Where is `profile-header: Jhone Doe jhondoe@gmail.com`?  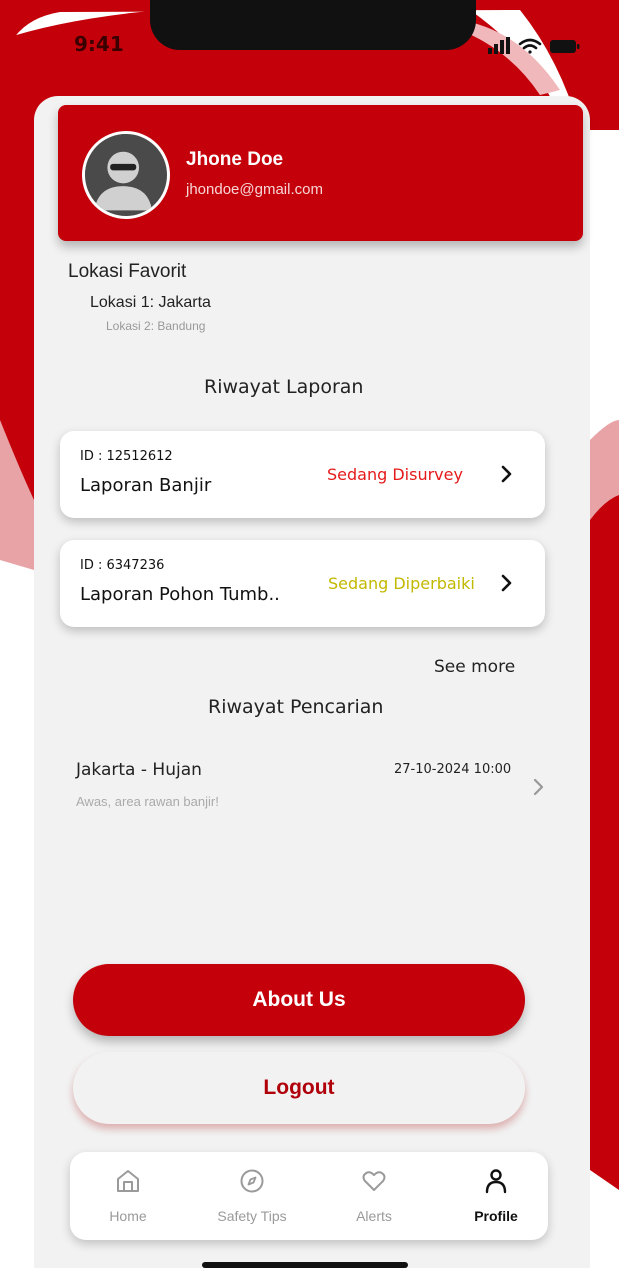
profile-header: Jhone Doe jhondoe@gmail.com is located at coordinates (320, 173).